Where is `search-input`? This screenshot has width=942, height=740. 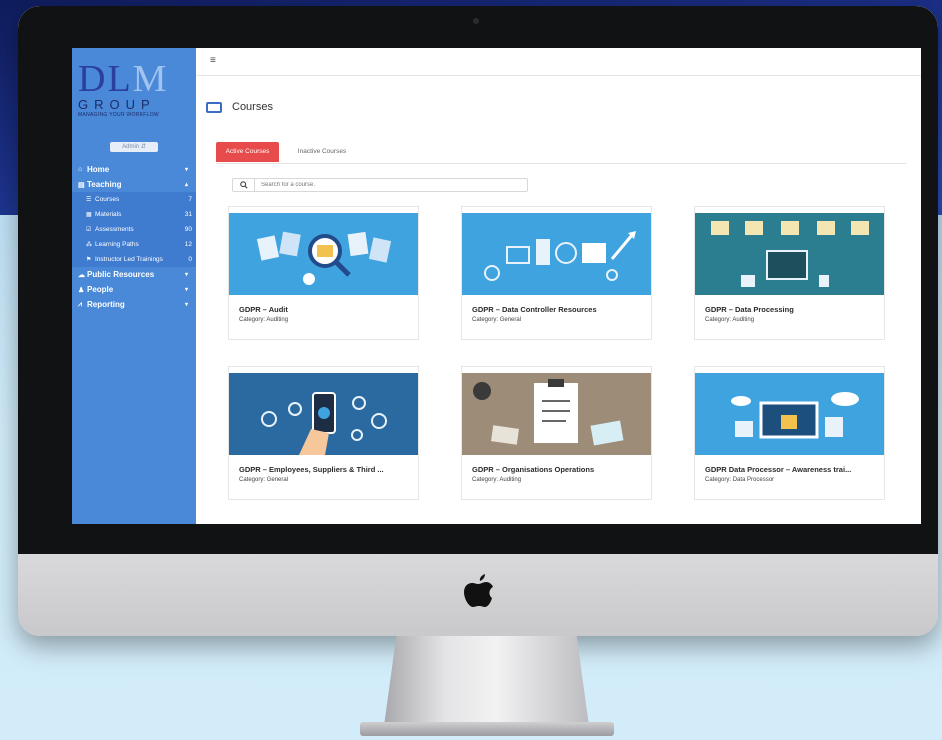
search-input is located at coordinates (385, 185).